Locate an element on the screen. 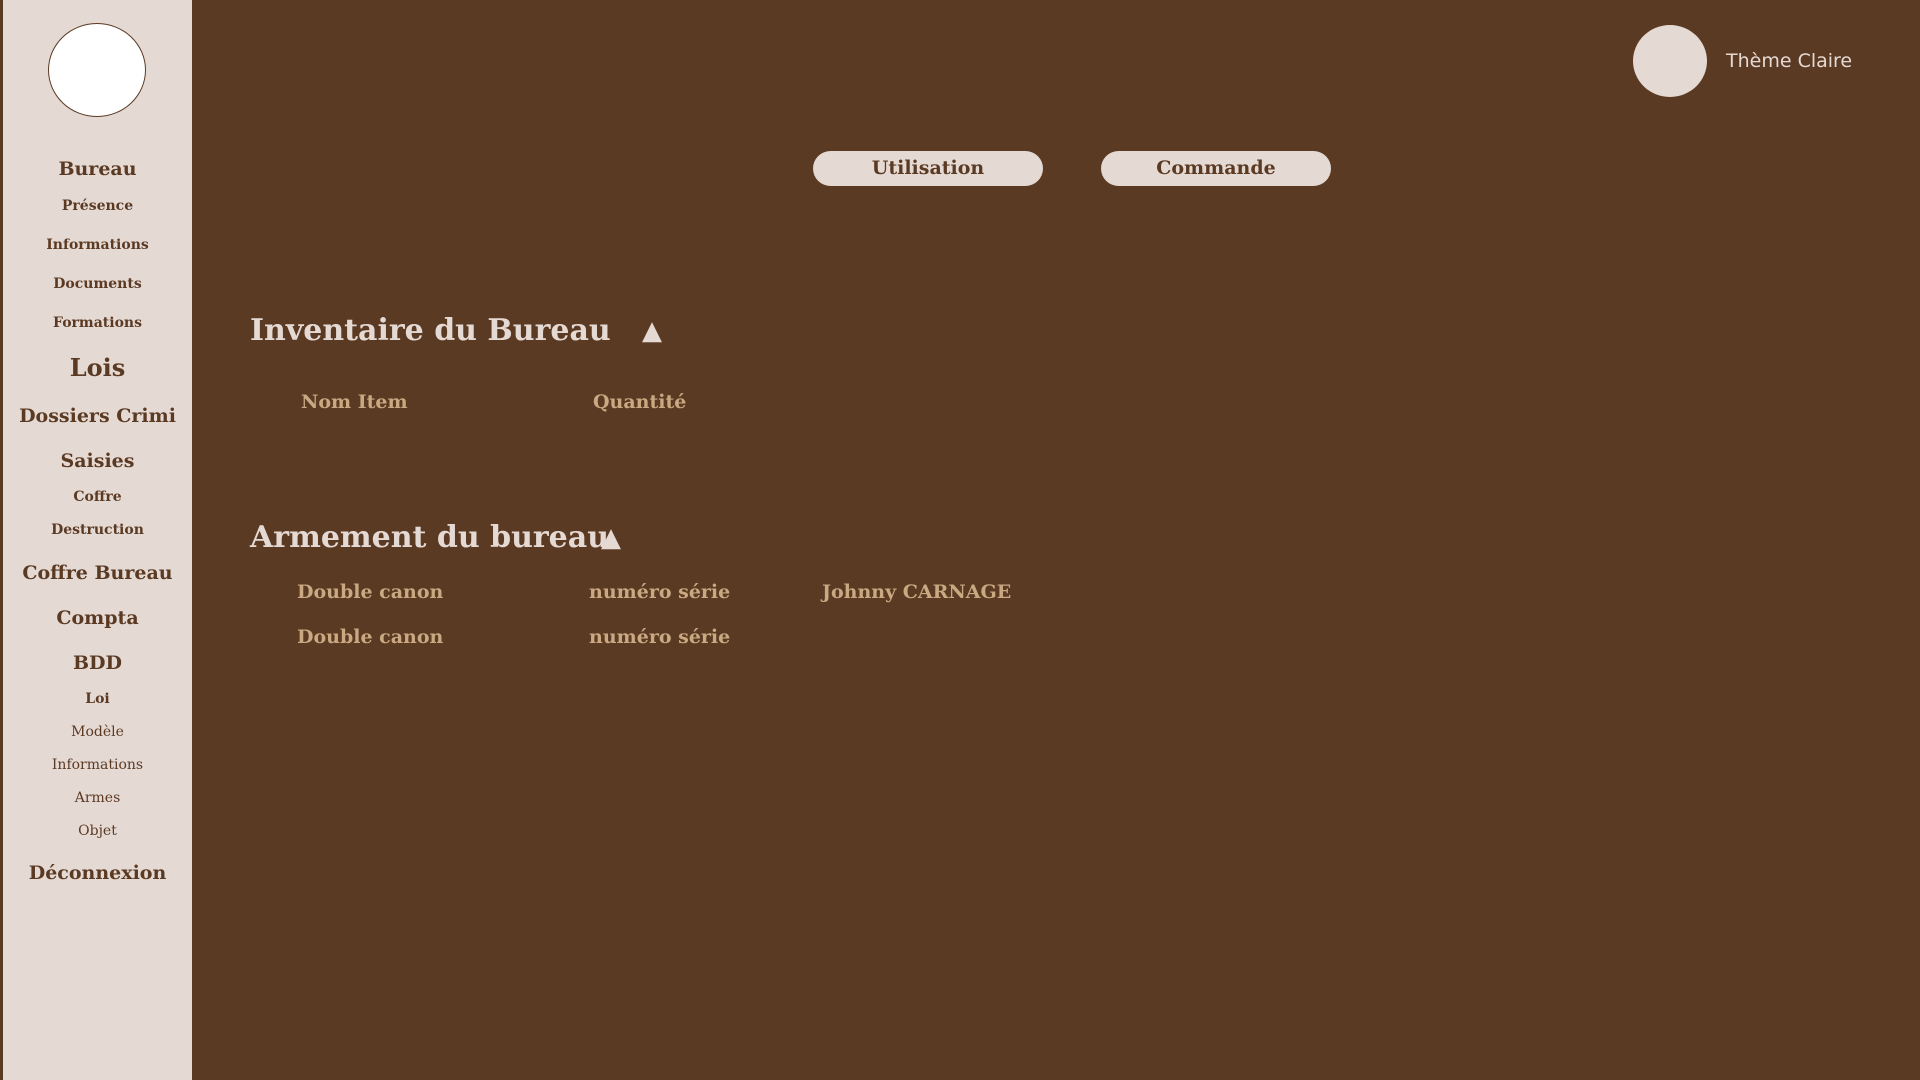  sidebar-item-bdd: BDD is located at coordinates (97, 663).